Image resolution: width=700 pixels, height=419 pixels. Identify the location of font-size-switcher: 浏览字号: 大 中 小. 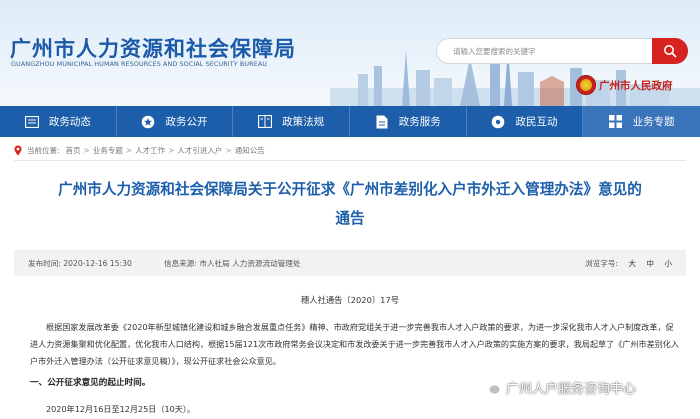
(628, 263).